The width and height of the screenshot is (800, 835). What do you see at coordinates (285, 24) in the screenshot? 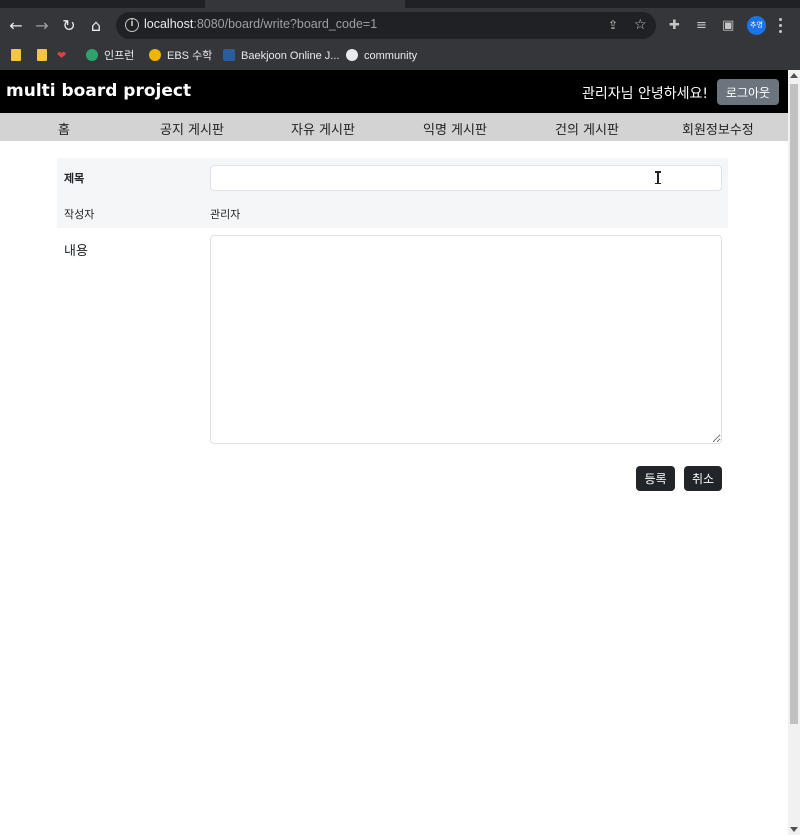
I see `url-path: :8080/board/write?board_code=1` at bounding box center [285, 24].